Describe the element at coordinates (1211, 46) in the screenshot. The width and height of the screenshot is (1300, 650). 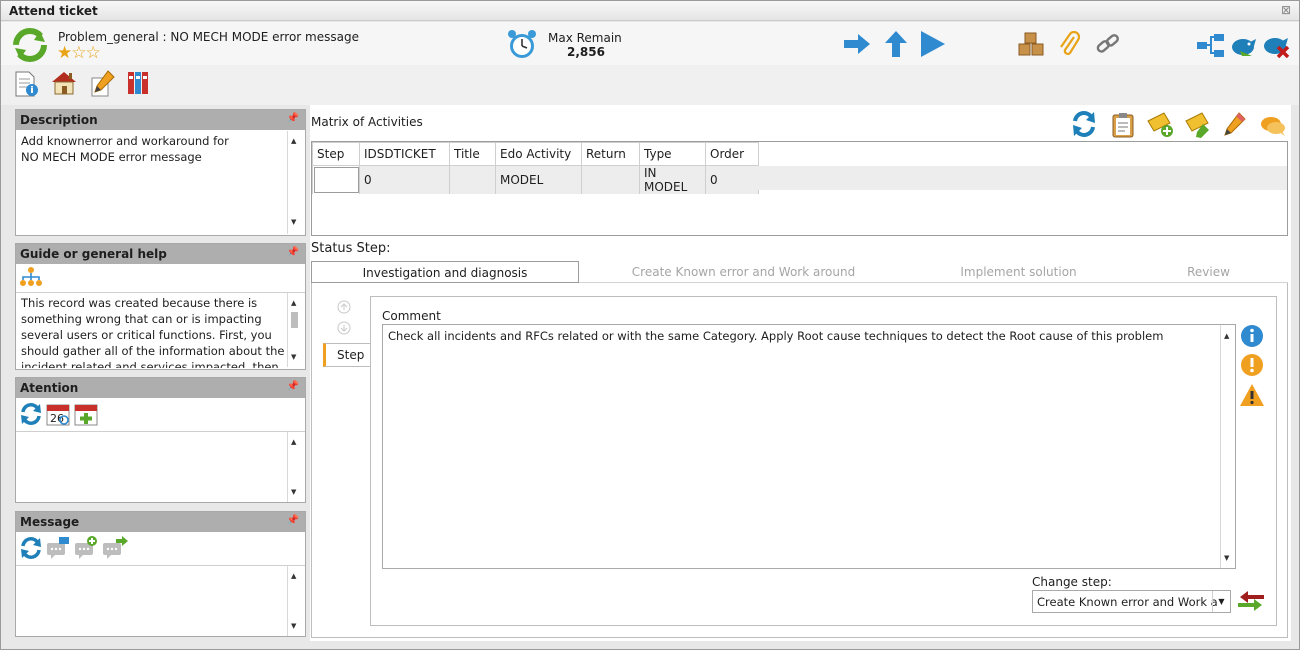
I see `hierarchy-icon` at that location.